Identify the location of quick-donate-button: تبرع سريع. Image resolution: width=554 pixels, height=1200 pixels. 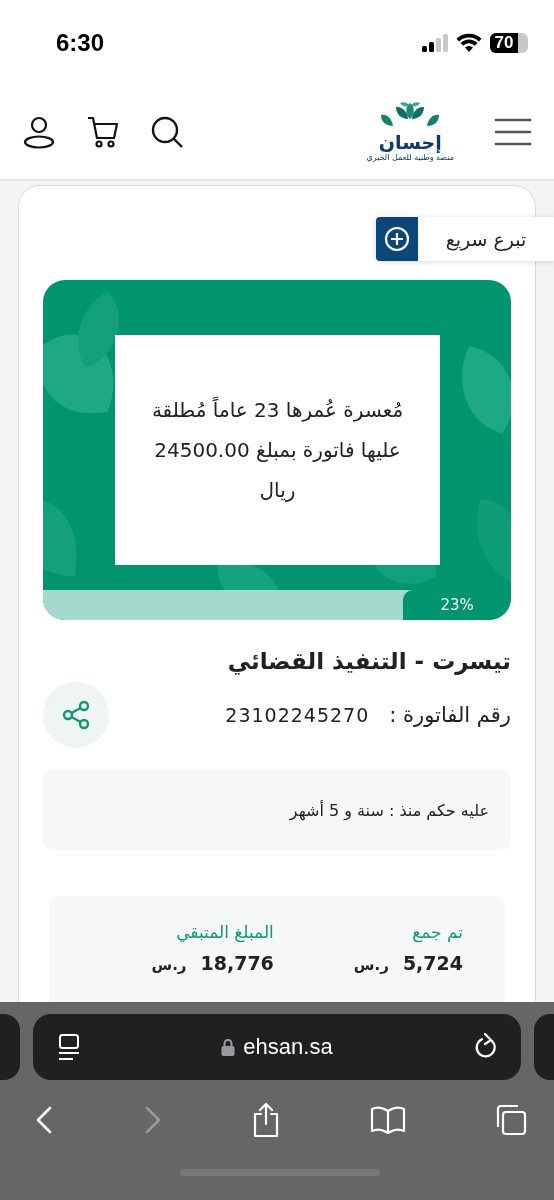
(465, 239).